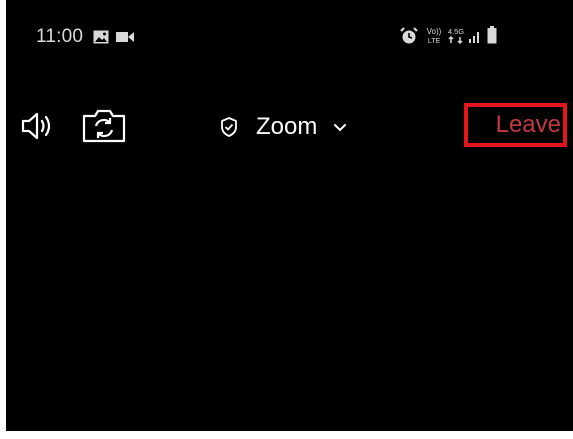 This screenshot has width=573, height=439. I want to click on switch-camera-button, so click(104, 126).